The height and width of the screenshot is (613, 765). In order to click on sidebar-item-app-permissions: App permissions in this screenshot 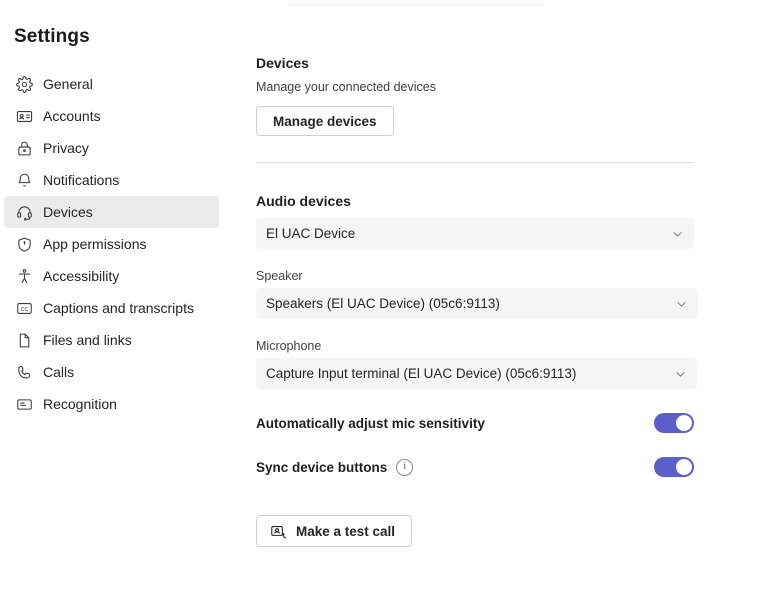, I will do `click(111, 244)`.